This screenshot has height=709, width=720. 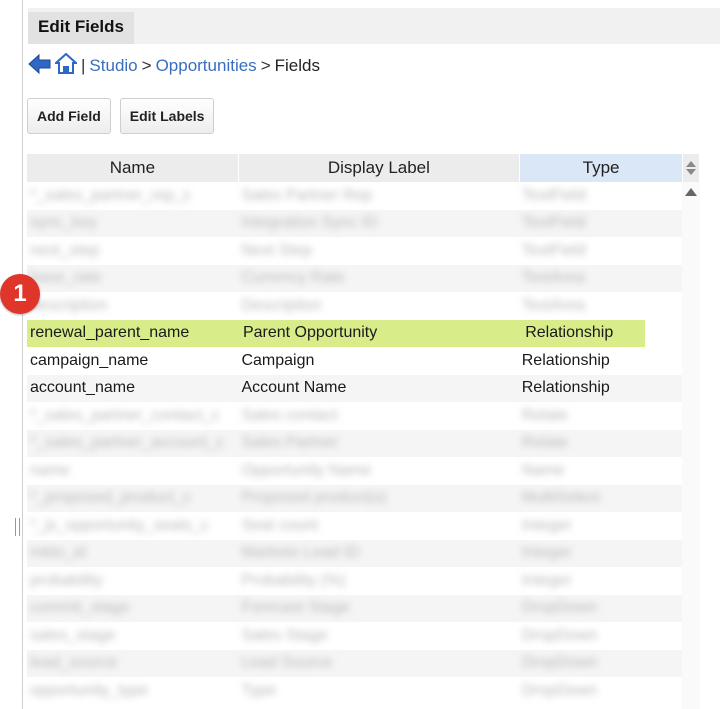 I want to click on row-name-cell: commit_stage, so click(x=132, y=608).